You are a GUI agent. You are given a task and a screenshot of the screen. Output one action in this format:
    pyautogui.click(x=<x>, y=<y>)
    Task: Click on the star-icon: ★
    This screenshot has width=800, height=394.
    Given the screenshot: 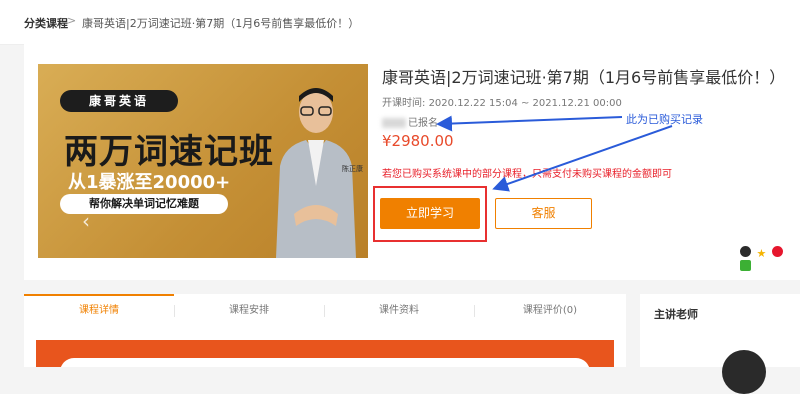 What is the action you would take?
    pyautogui.click(x=762, y=253)
    